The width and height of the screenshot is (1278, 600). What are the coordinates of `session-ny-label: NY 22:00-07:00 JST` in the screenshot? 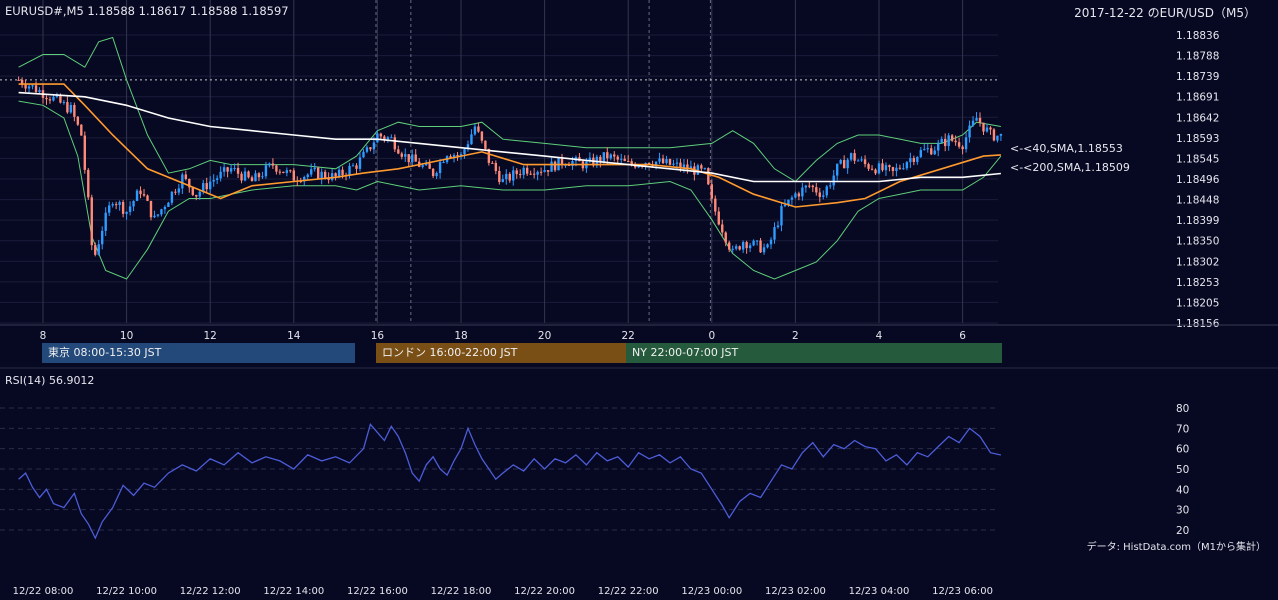 It's located at (685, 352).